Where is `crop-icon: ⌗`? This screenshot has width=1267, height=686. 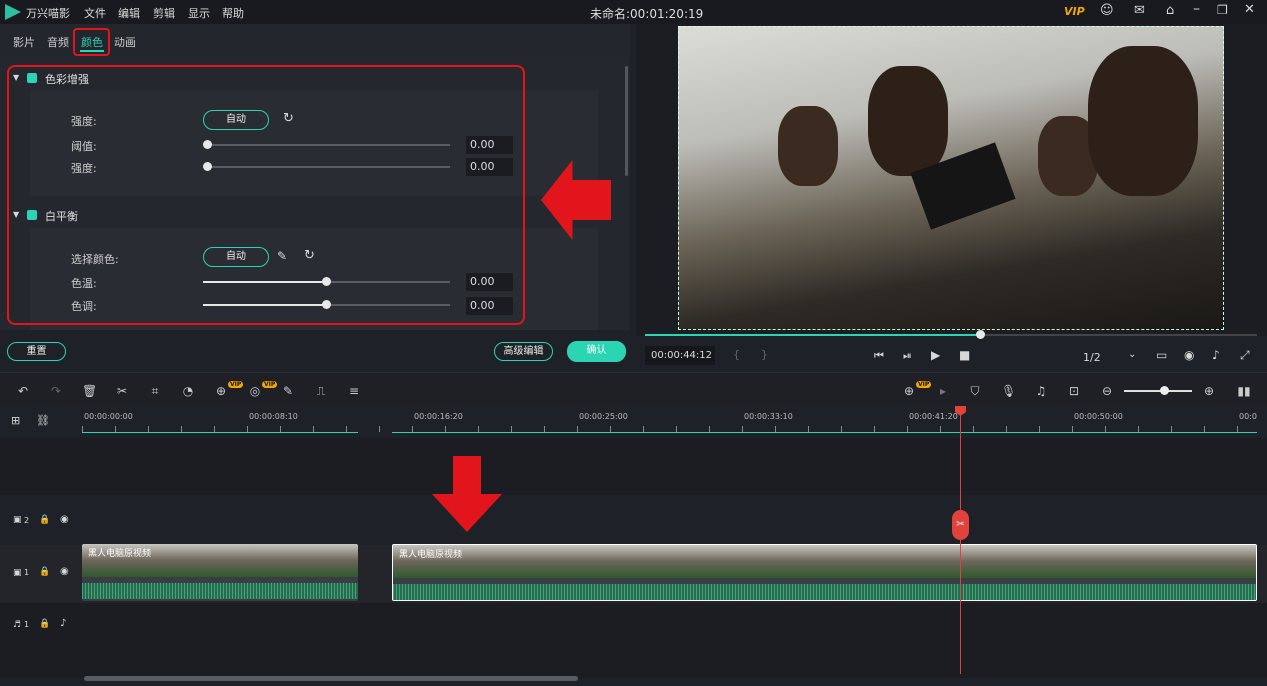 crop-icon: ⌗ is located at coordinates (155, 391).